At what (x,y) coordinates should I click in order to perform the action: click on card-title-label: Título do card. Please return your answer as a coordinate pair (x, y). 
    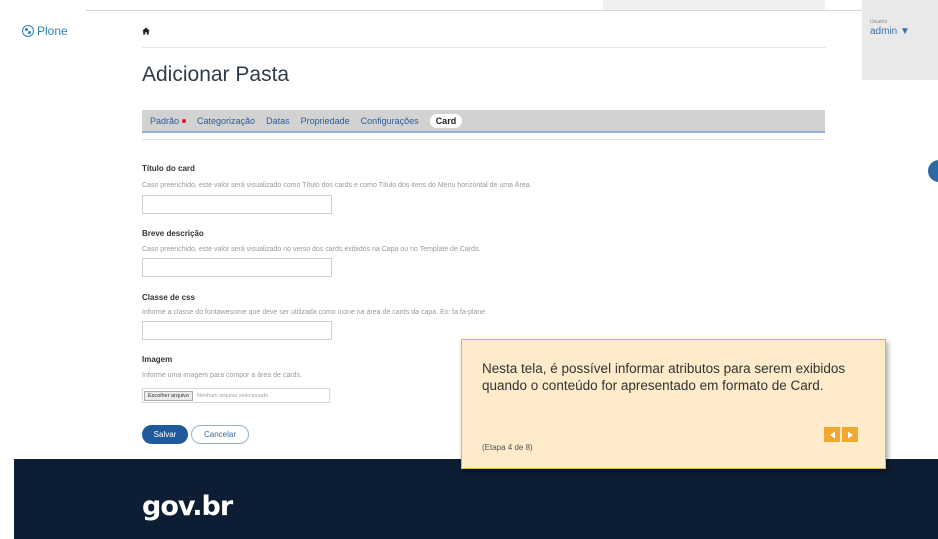
    Looking at the image, I should click on (168, 168).